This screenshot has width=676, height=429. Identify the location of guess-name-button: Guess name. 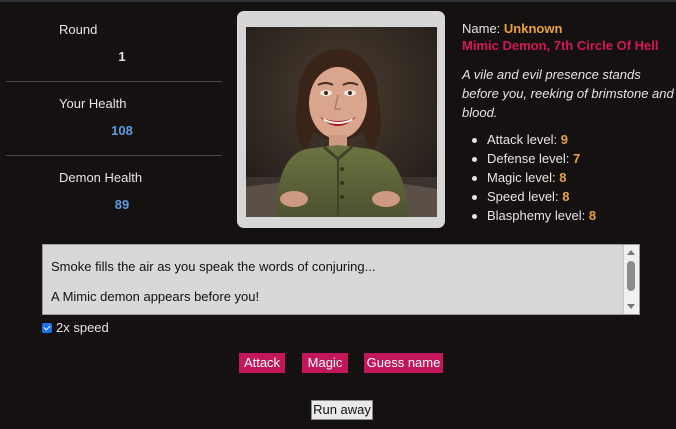
(403, 363).